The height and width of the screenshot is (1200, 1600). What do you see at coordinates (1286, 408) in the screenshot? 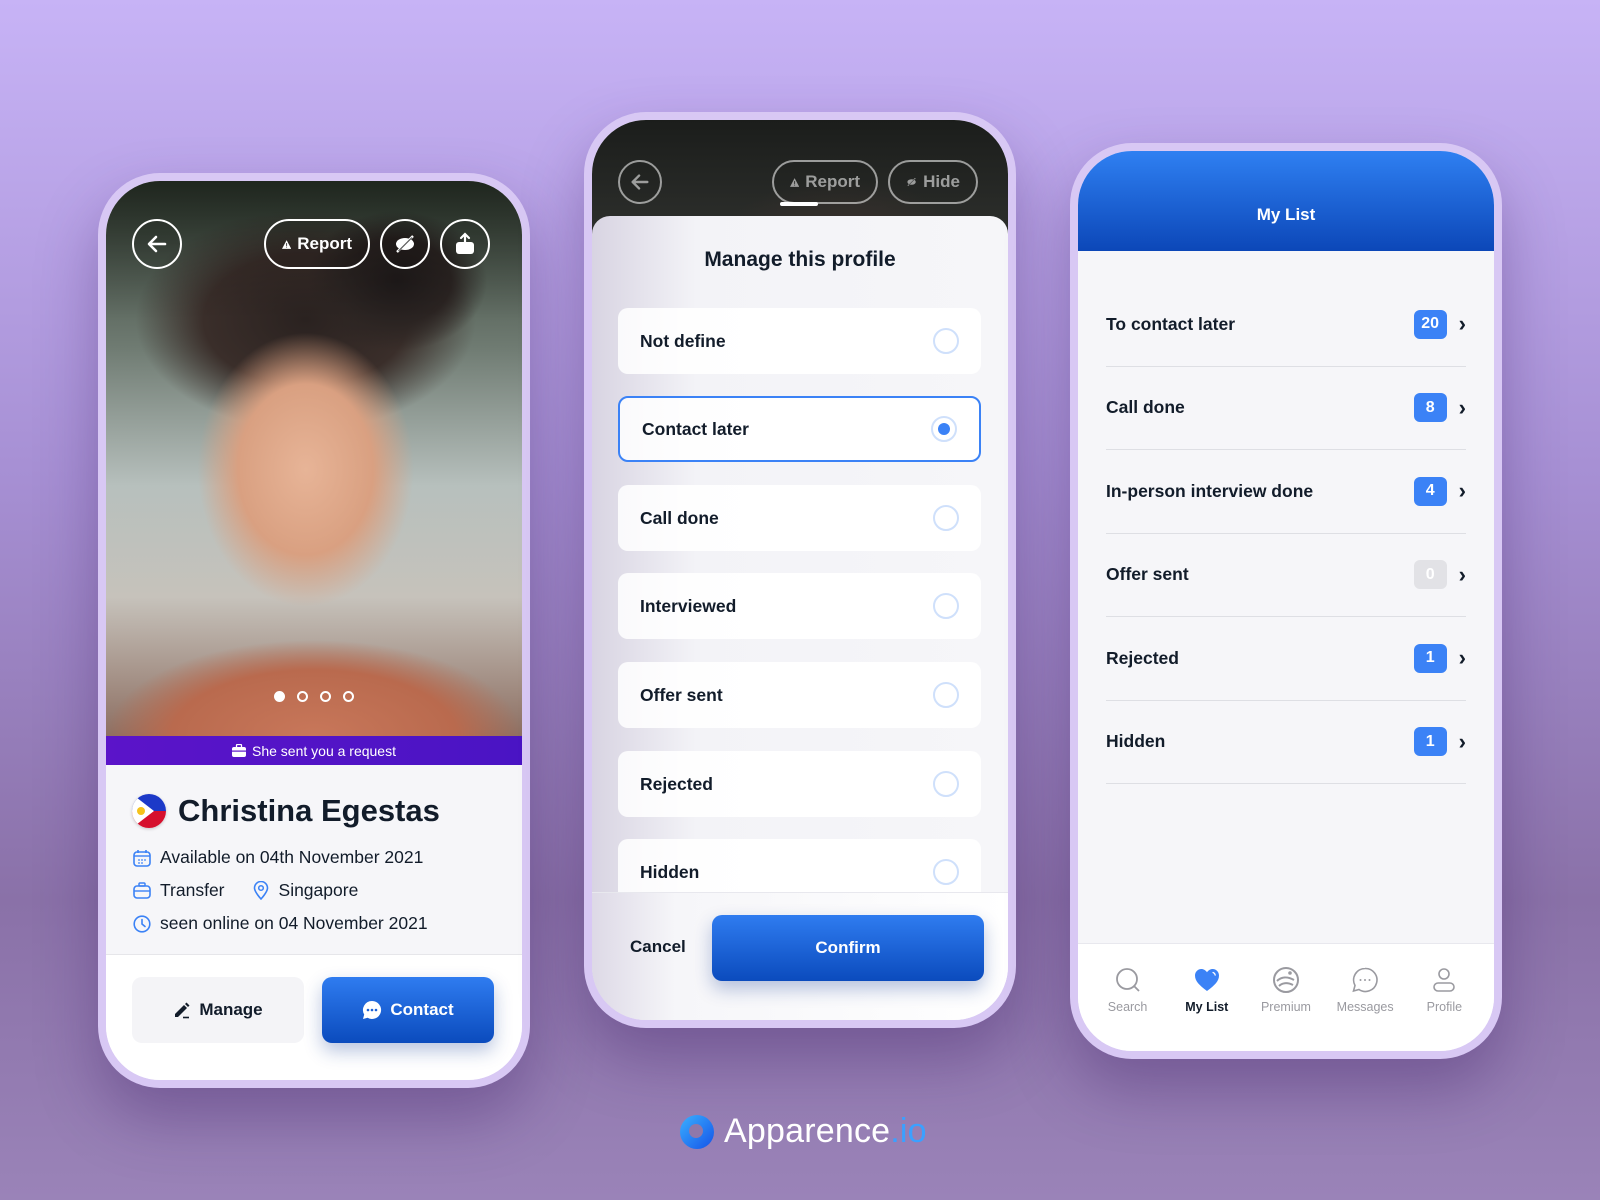
I see `list-item-call-done: Call done 8 ›` at bounding box center [1286, 408].